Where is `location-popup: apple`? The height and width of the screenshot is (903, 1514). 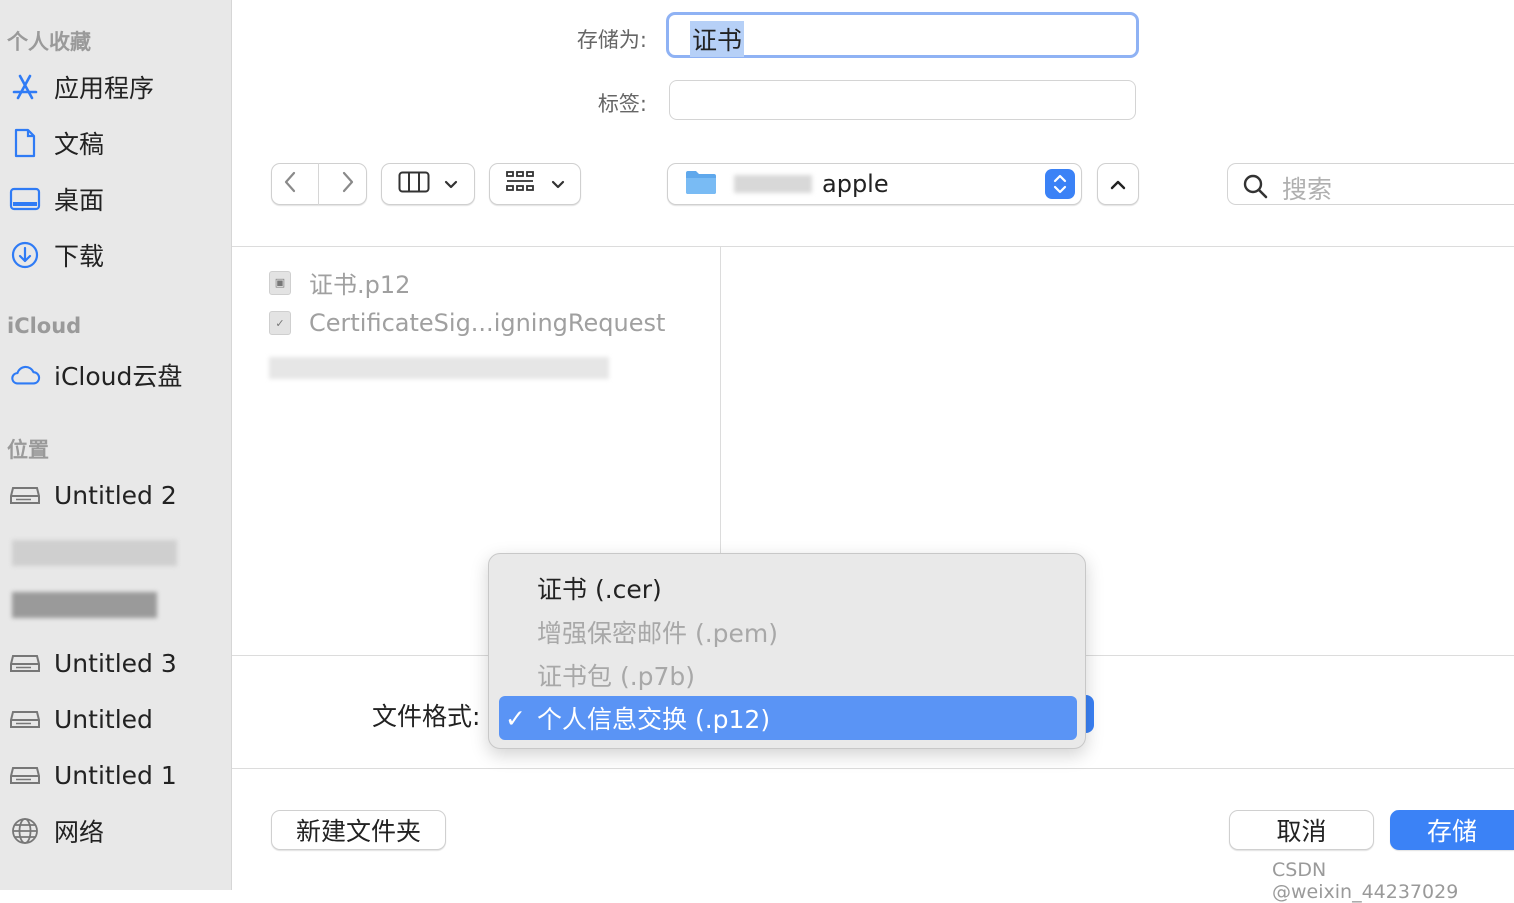 location-popup: apple is located at coordinates (874, 184).